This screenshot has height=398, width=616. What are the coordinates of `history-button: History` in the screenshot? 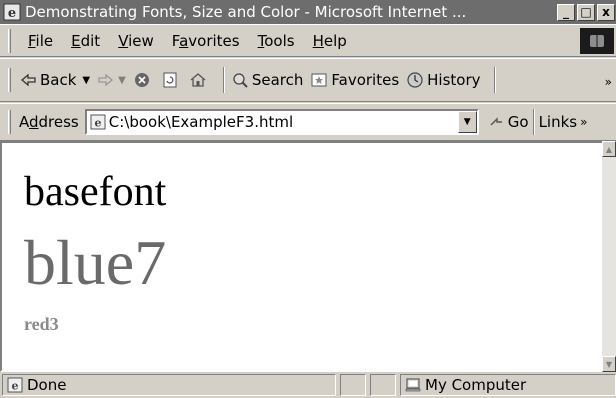 It's located at (443, 80).